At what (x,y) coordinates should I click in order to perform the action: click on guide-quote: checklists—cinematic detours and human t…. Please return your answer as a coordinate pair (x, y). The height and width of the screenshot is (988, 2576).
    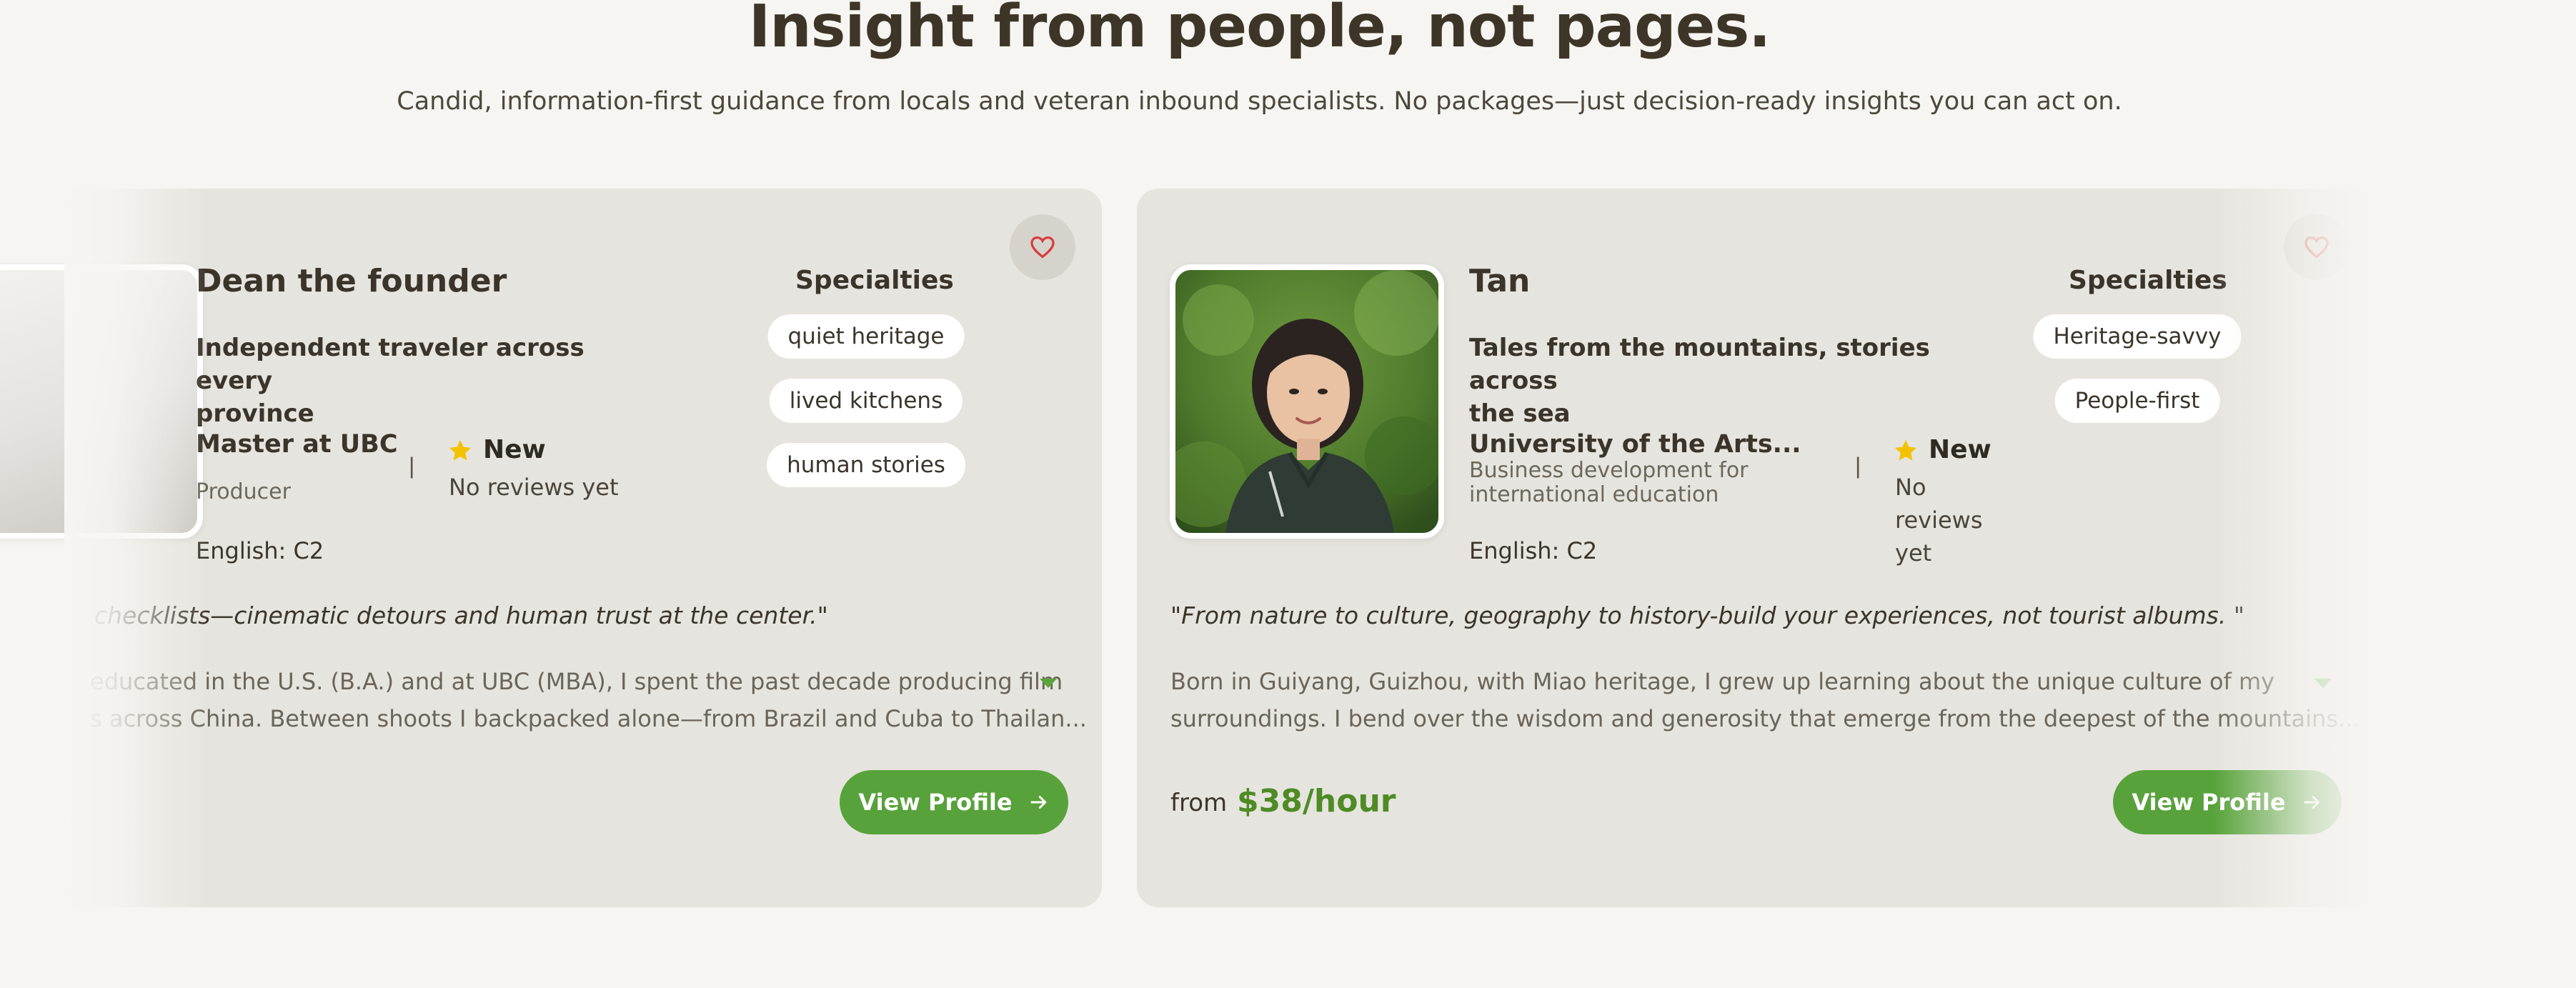
    Looking at the image, I should click on (461, 615).